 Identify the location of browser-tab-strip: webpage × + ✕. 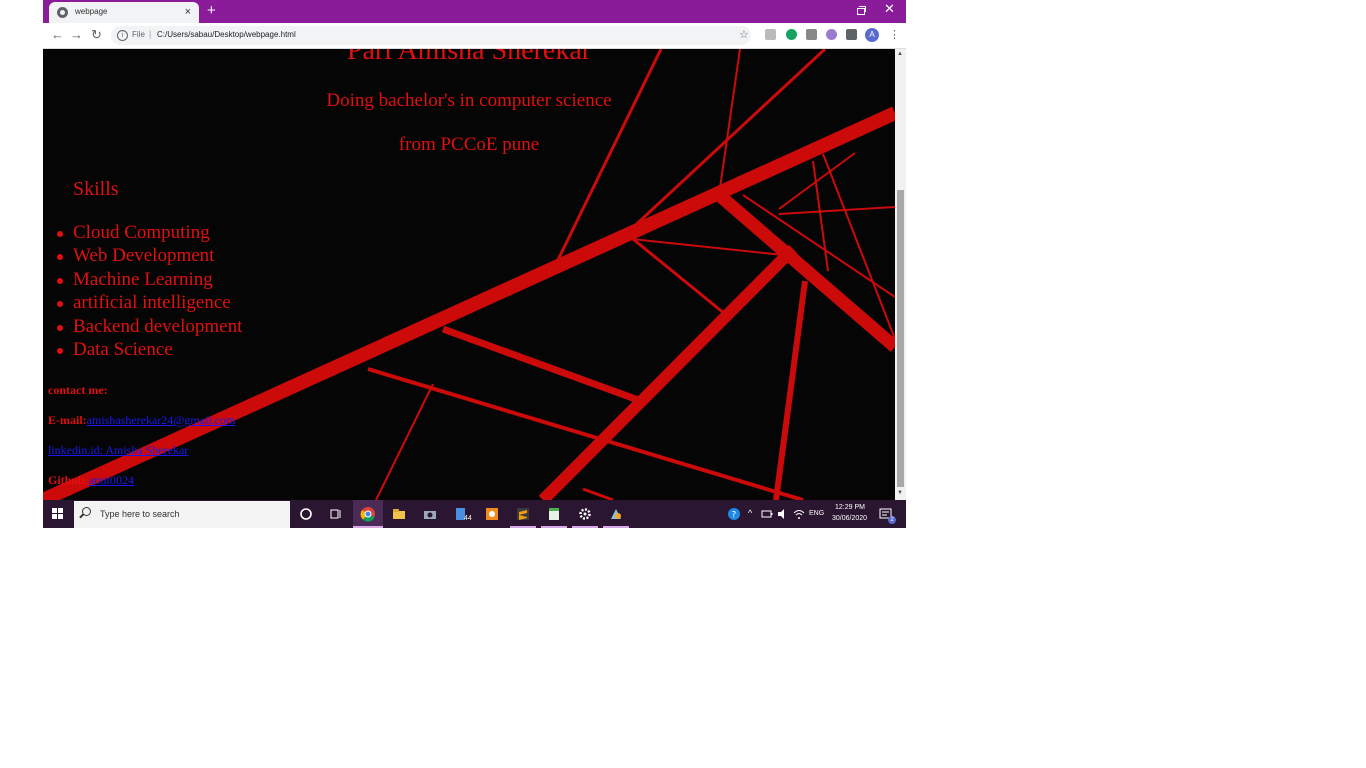
(474, 11).